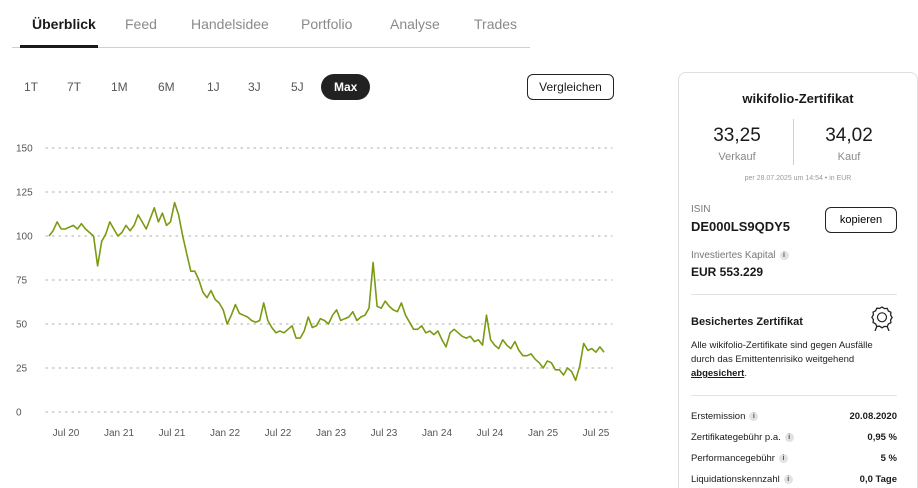 This screenshot has height=488, width=918. I want to click on row-label: Liquidationskennzahl, so click(735, 479).